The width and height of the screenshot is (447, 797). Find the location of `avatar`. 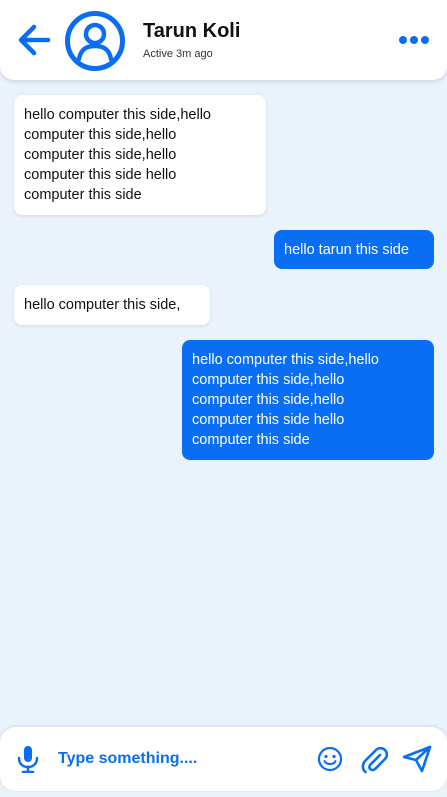

avatar is located at coordinates (95, 41).